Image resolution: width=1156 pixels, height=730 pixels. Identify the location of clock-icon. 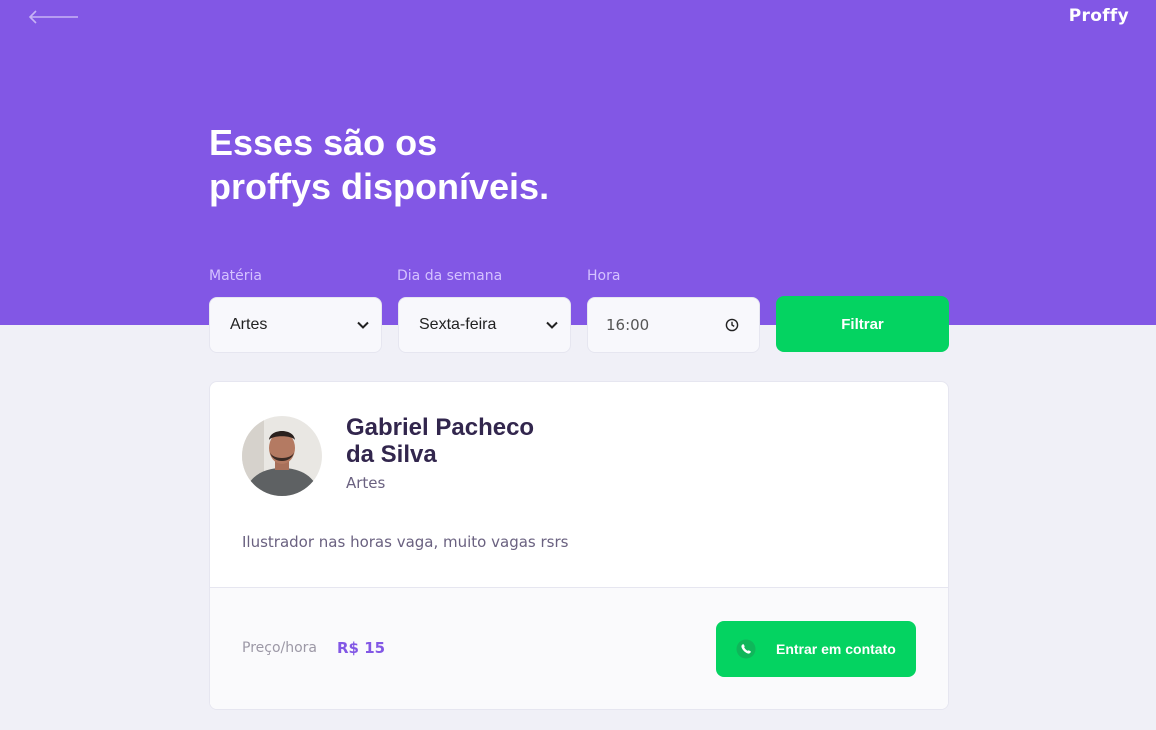
(732, 325).